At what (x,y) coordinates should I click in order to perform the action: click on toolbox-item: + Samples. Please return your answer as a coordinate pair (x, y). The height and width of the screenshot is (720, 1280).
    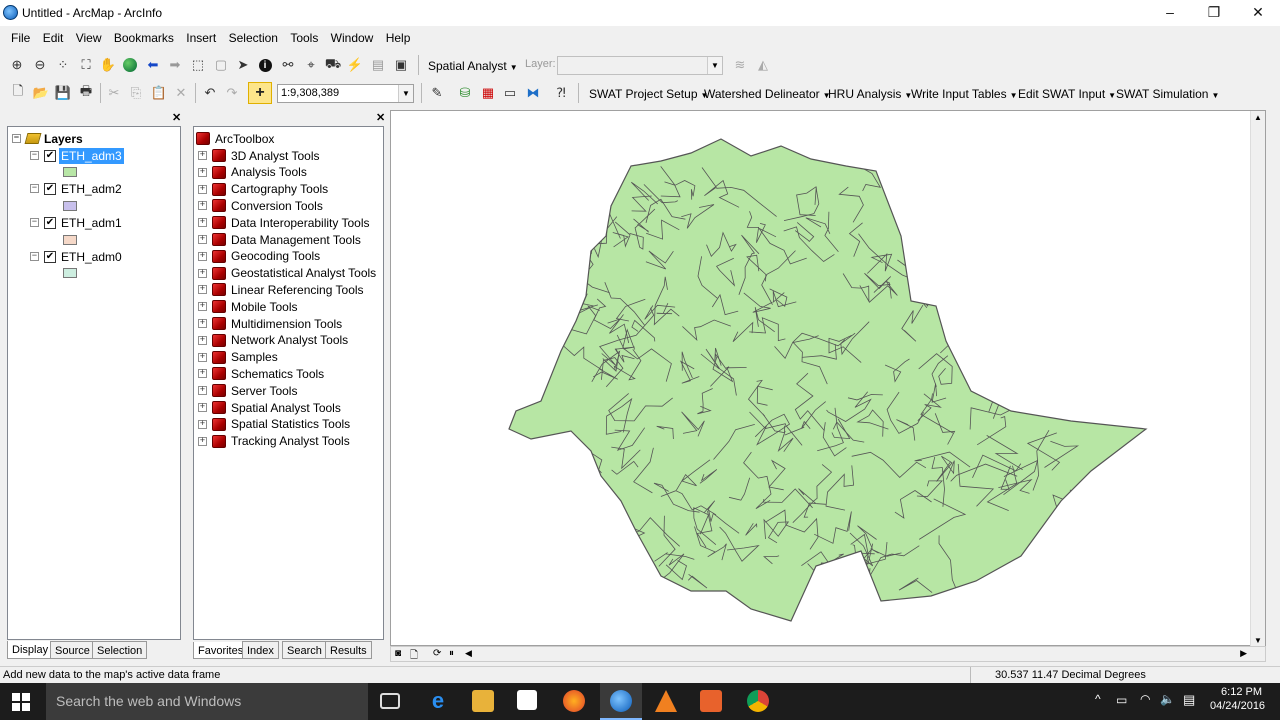
    Looking at the image, I should click on (238, 357).